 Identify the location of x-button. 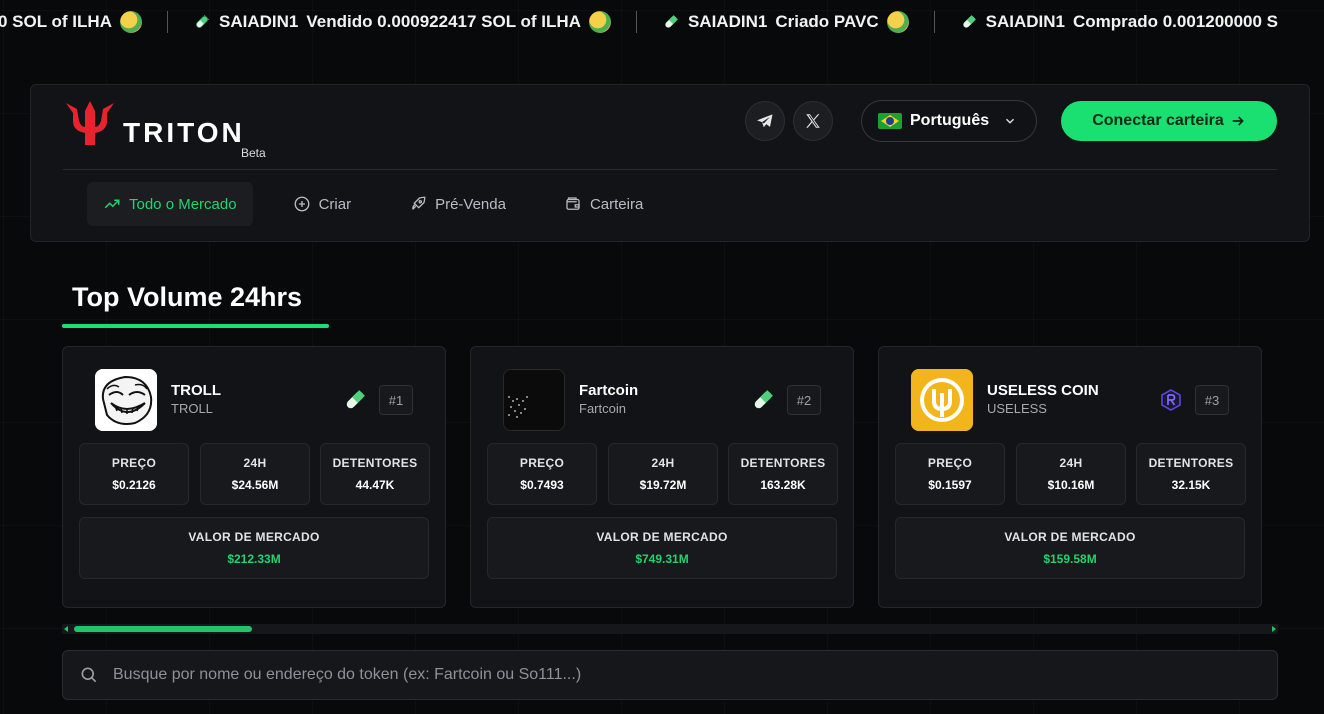
(813, 121).